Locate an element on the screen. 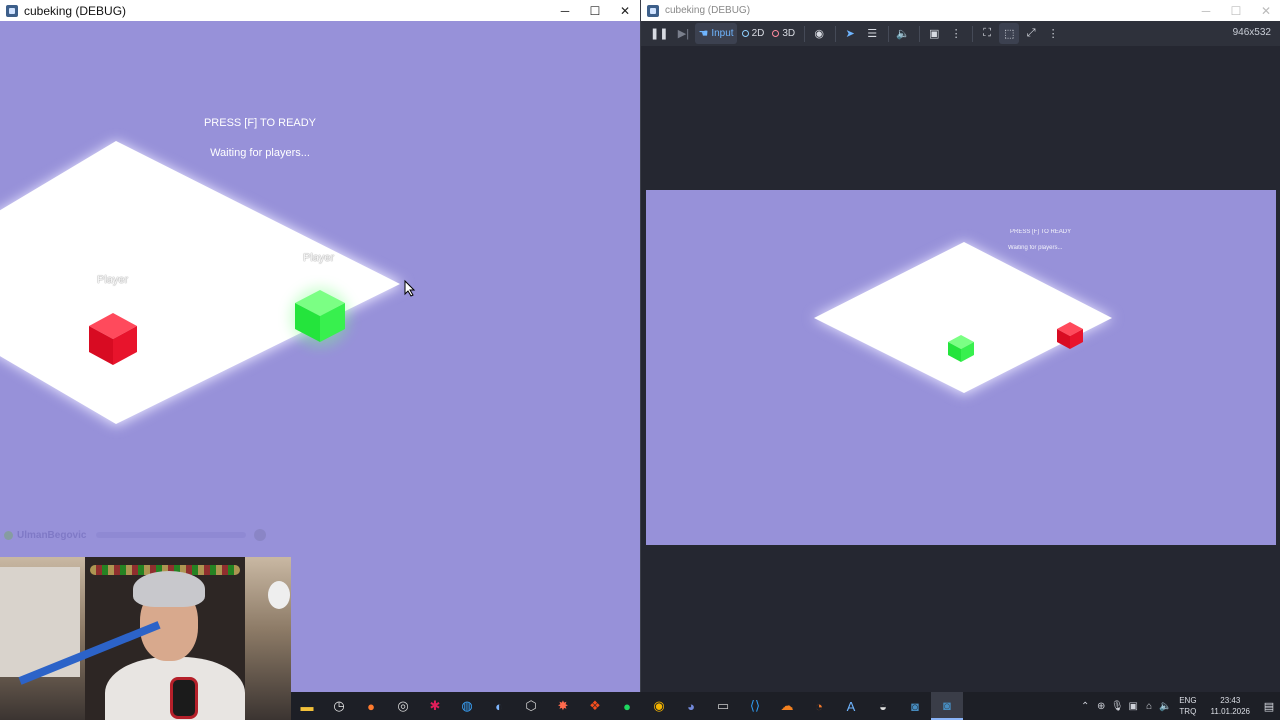 This screenshot has height=720, width=1280. signal-icon: ◍ is located at coordinates (467, 706).